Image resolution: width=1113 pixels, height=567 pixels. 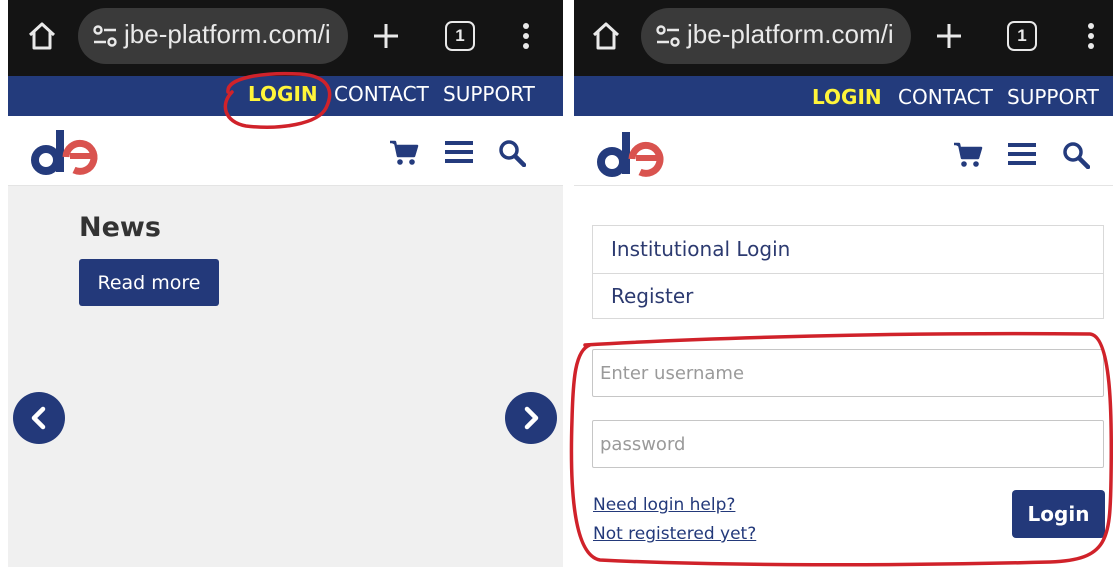 What do you see at coordinates (1058, 514) in the screenshot?
I see `login-submit-button: Login` at bounding box center [1058, 514].